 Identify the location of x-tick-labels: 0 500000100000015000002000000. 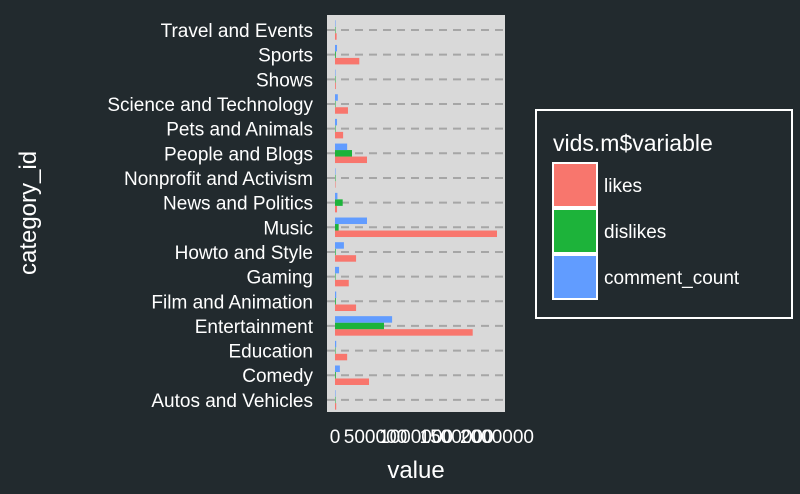
(432, 437).